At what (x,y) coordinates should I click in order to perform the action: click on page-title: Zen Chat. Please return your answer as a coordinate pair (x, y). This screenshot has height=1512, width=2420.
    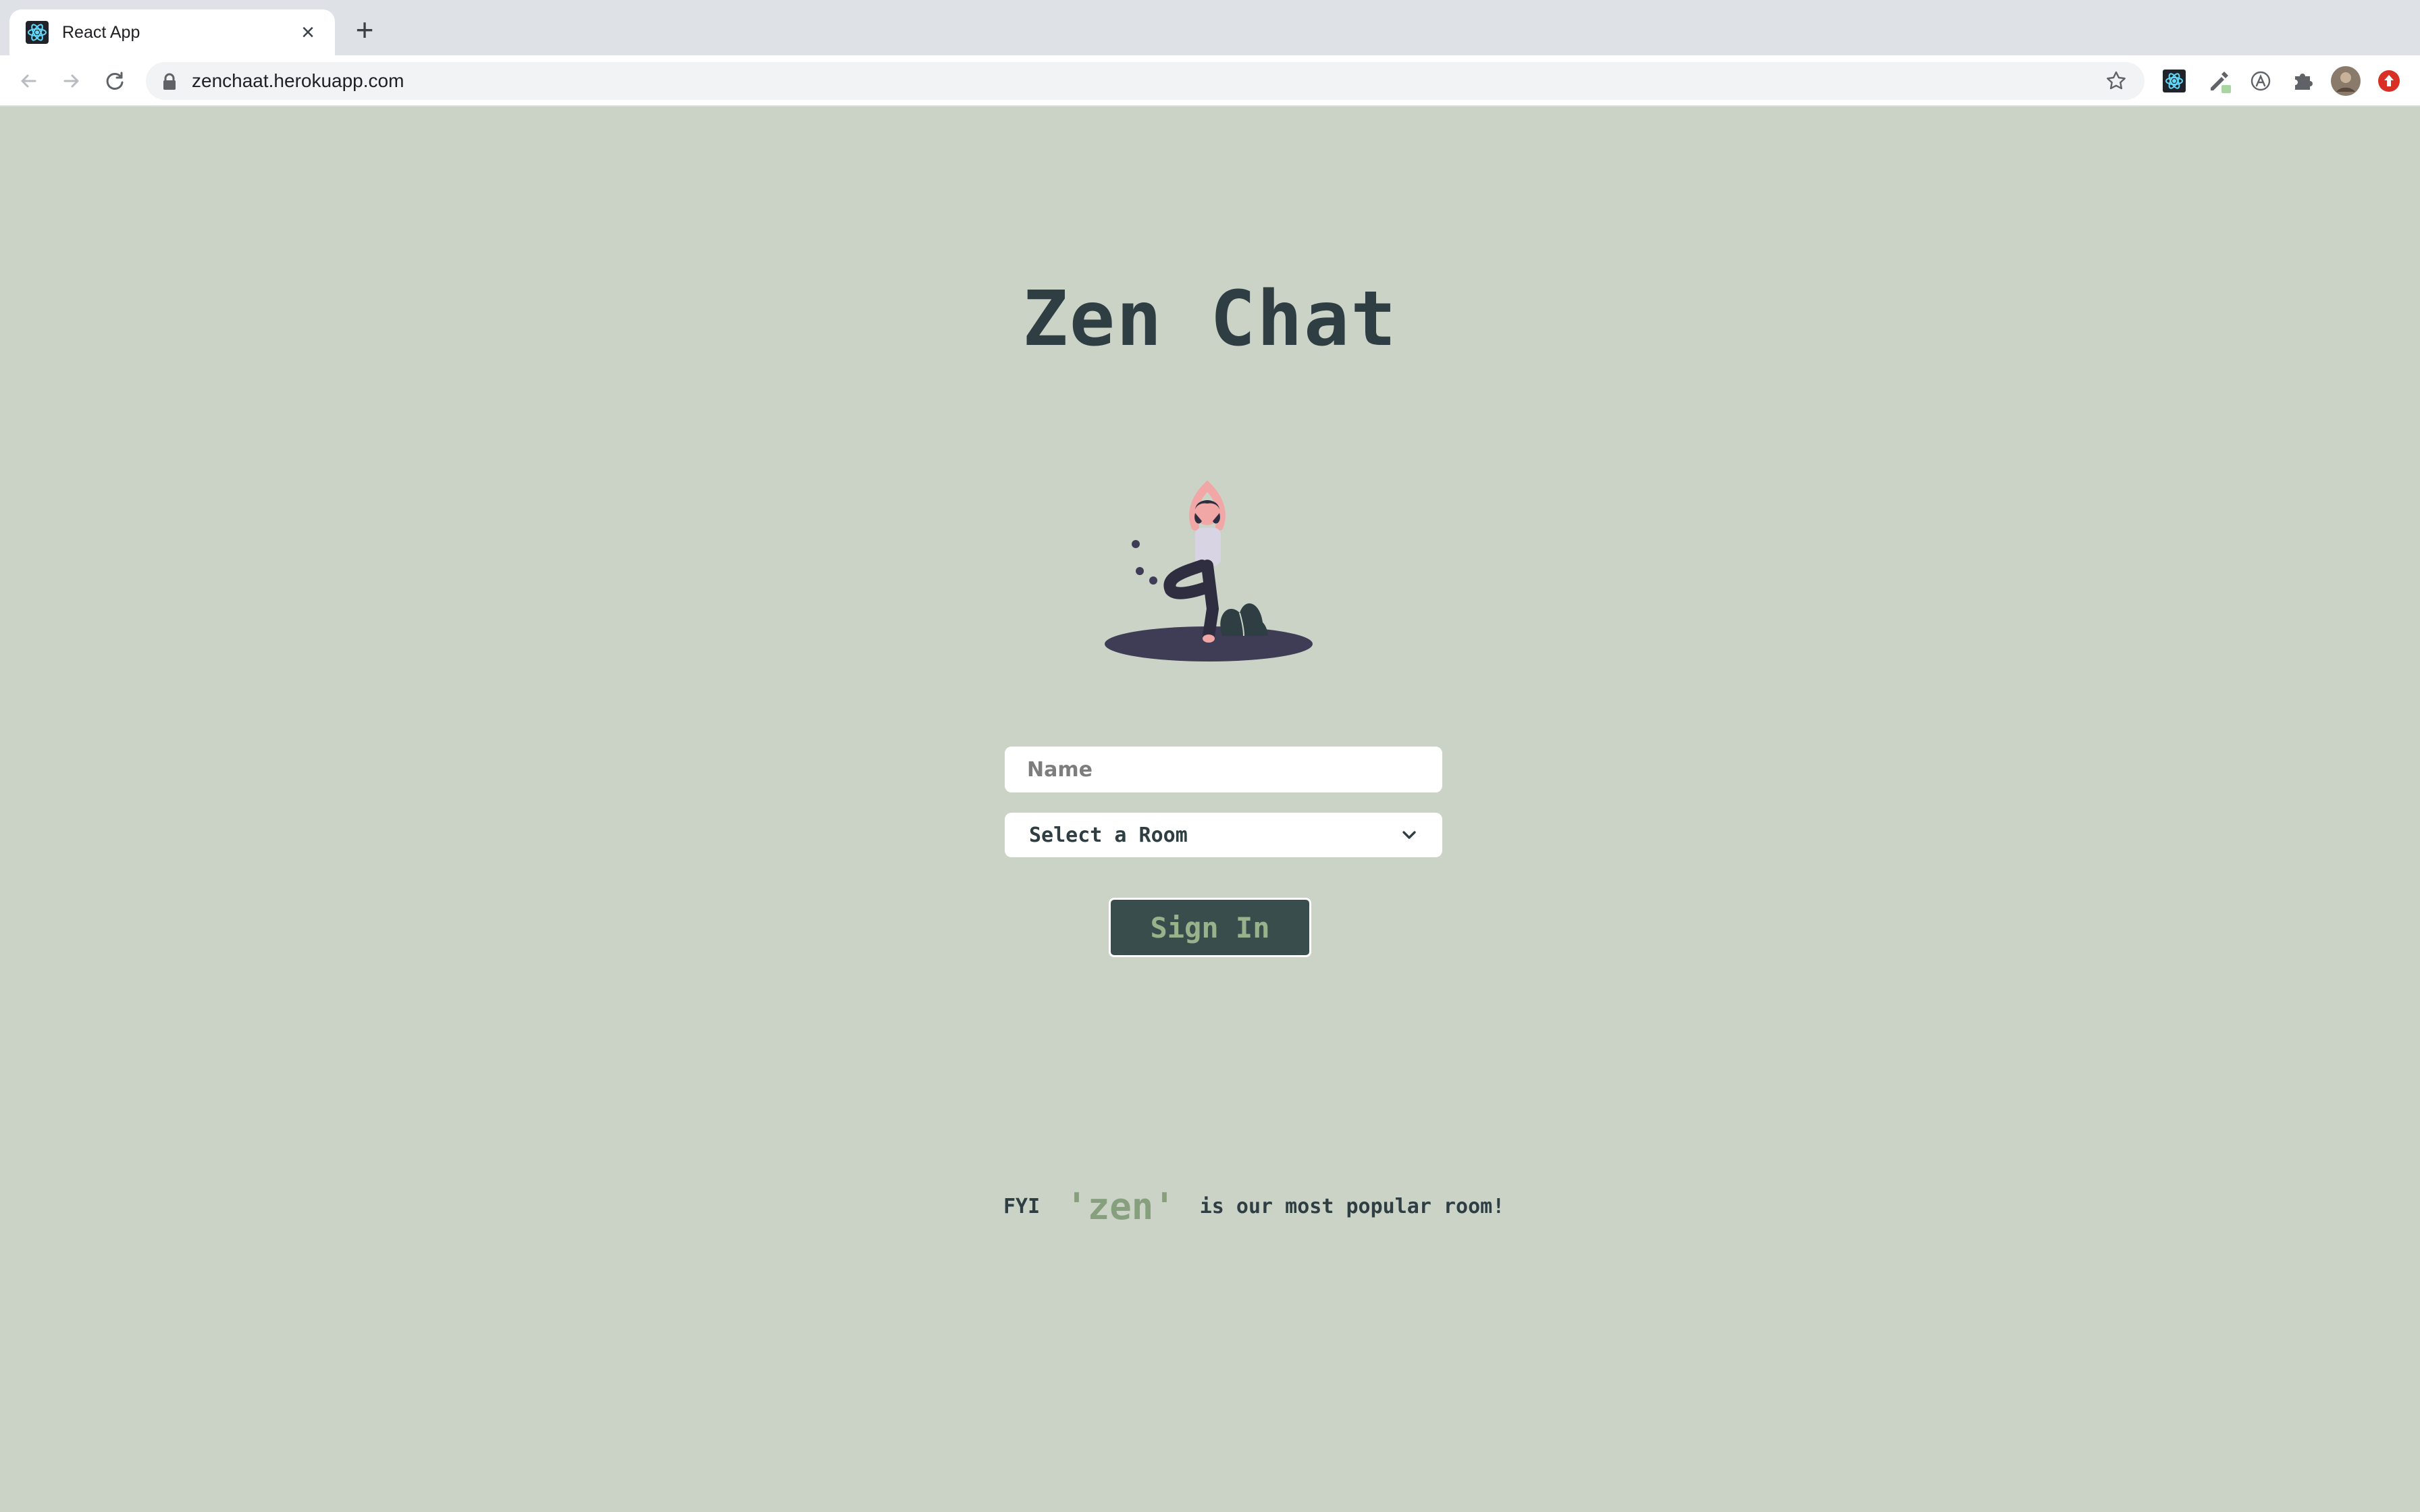
    Looking at the image, I should click on (1210, 319).